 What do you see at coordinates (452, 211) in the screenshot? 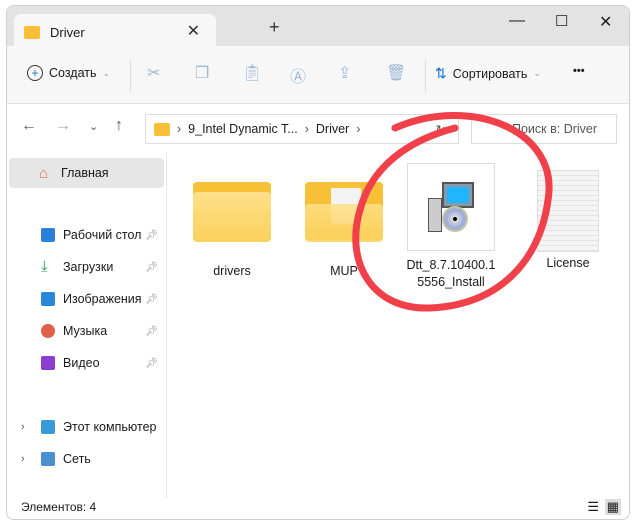
I see `red-annotation-circle` at bounding box center [452, 211].